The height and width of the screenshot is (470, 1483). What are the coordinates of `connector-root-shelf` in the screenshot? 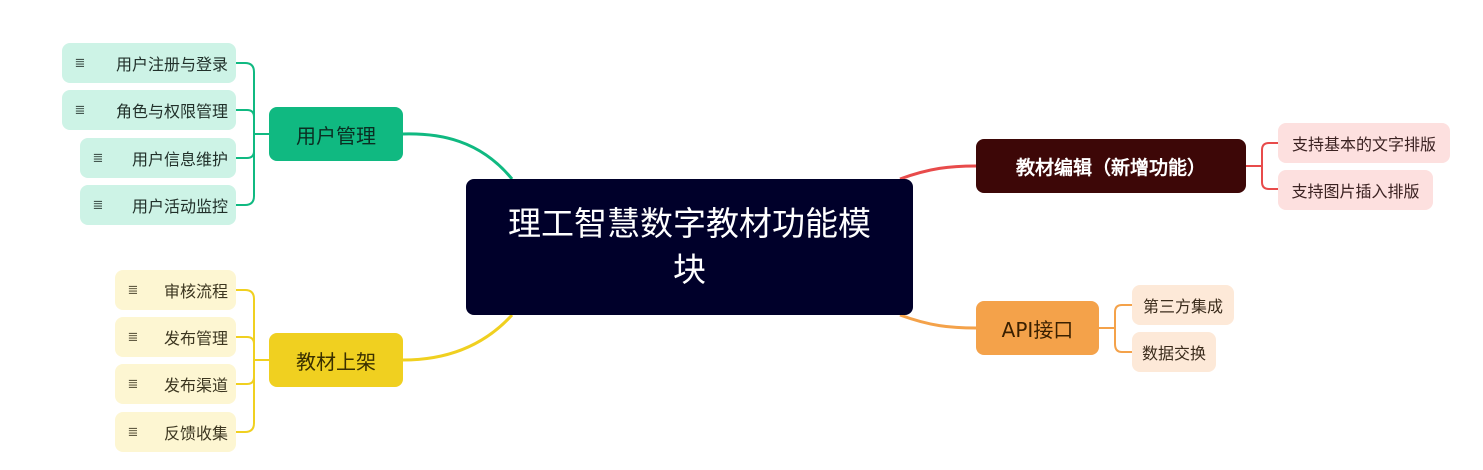 It's located at (458, 337).